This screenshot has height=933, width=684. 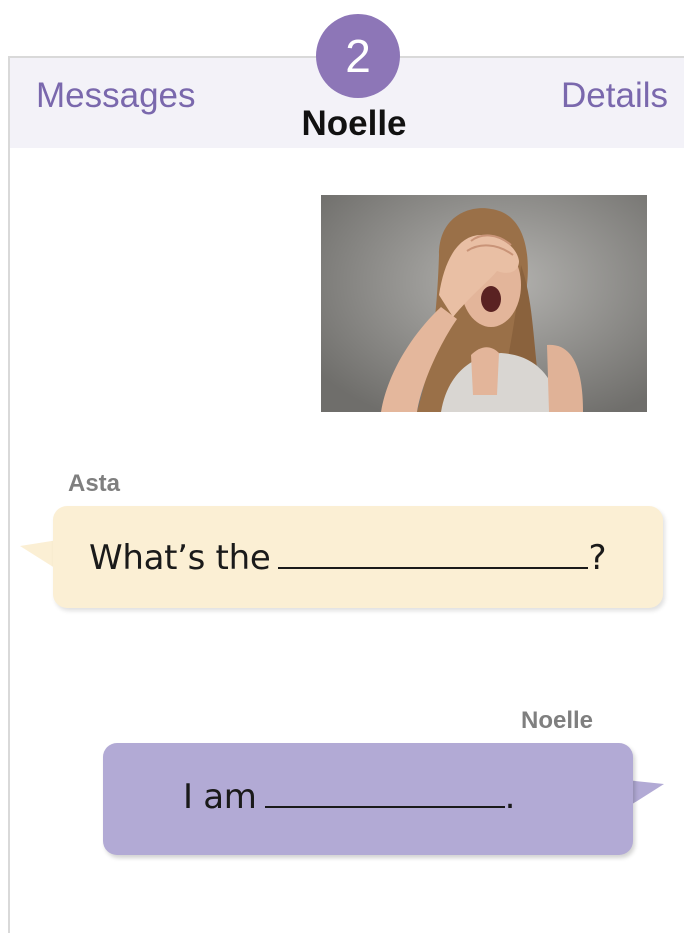 What do you see at coordinates (358, 56) in the screenshot?
I see `unread-count-badge: 2` at bounding box center [358, 56].